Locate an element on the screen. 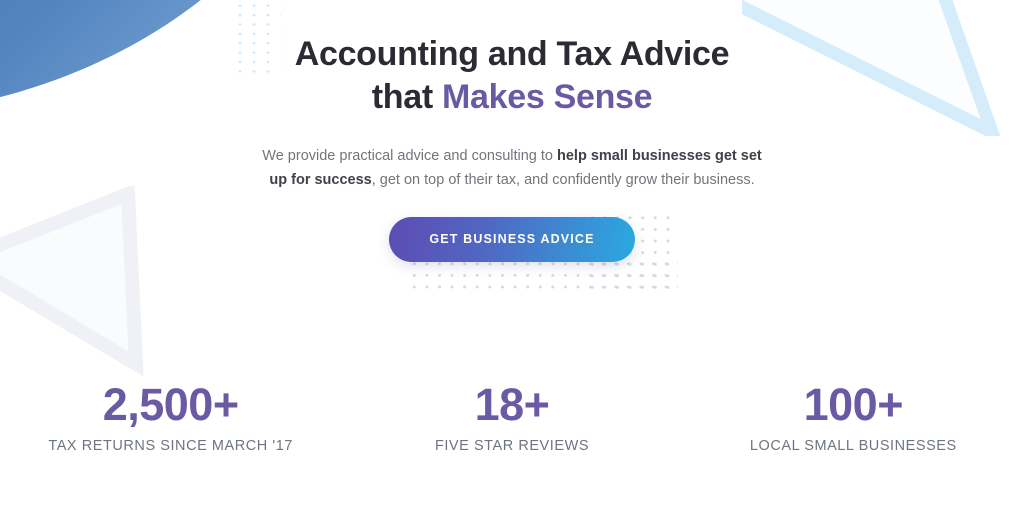 This screenshot has width=1024, height=524. stat-value: 100+ is located at coordinates (853, 404).